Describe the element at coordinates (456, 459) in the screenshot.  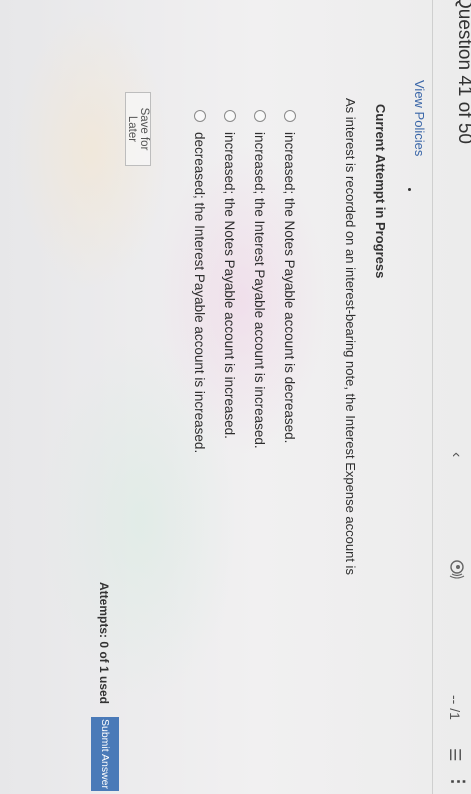
I see `chevron-left-icon: ‹` at that location.